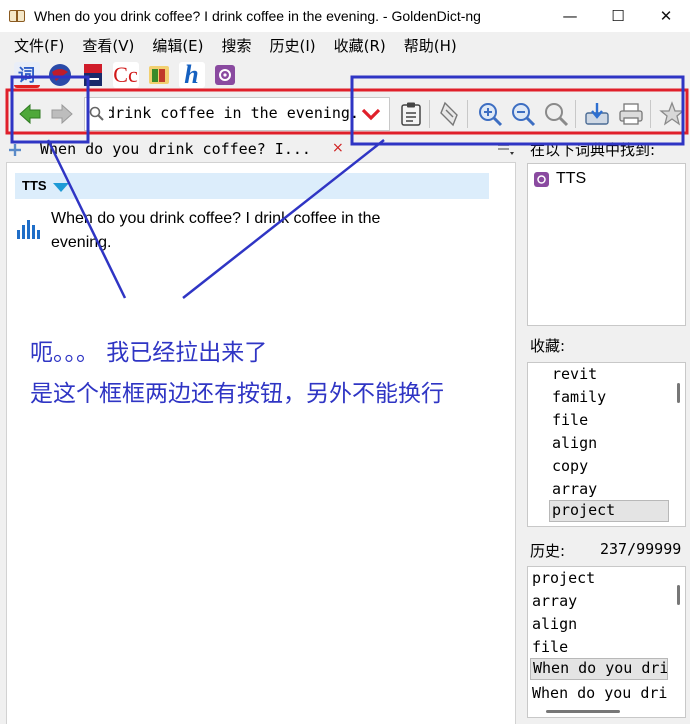 The height and width of the screenshot is (724, 690). Describe the element at coordinates (29, 232) in the screenshot. I see `audio-wave-icon` at that location.